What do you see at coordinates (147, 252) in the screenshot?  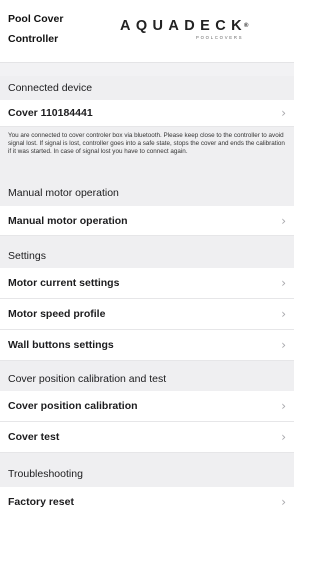 I see `section-header-settings: Settings` at bounding box center [147, 252].